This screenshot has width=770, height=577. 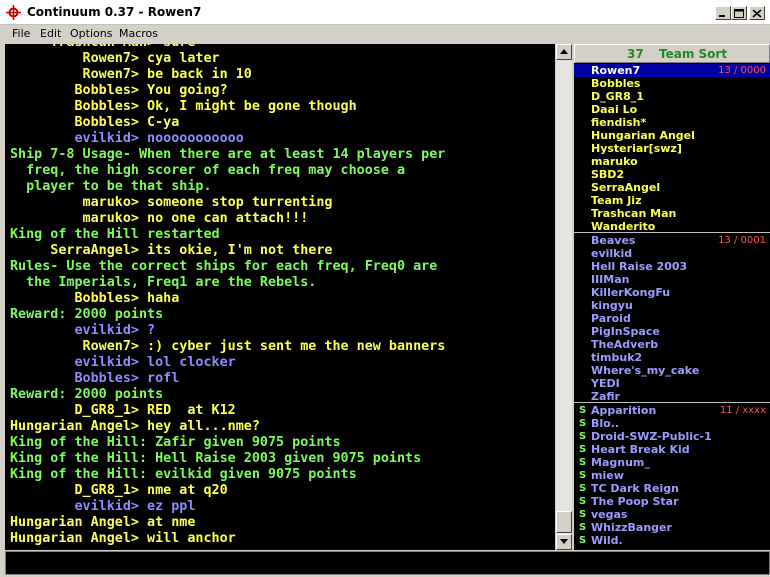 What do you see at coordinates (387, 563) in the screenshot?
I see `chat-input` at bounding box center [387, 563].